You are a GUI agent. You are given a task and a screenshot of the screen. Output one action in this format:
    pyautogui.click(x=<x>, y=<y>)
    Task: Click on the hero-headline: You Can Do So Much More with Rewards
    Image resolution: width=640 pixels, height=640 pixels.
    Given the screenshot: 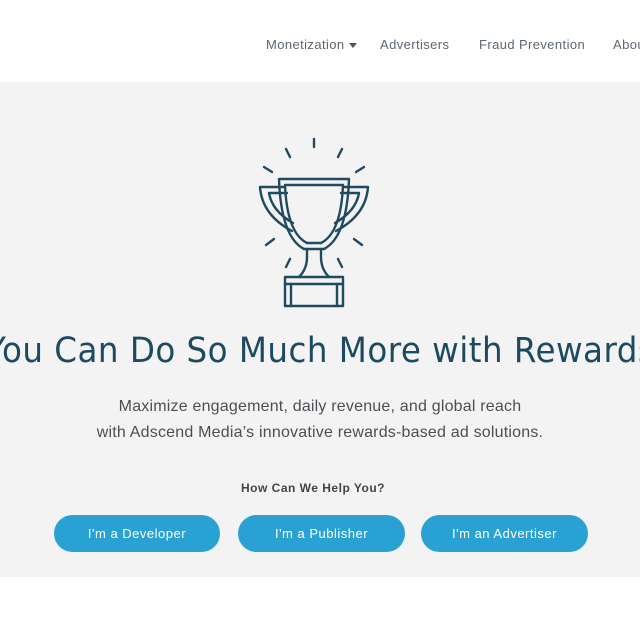 What is the action you would take?
    pyautogui.click(x=320, y=351)
    